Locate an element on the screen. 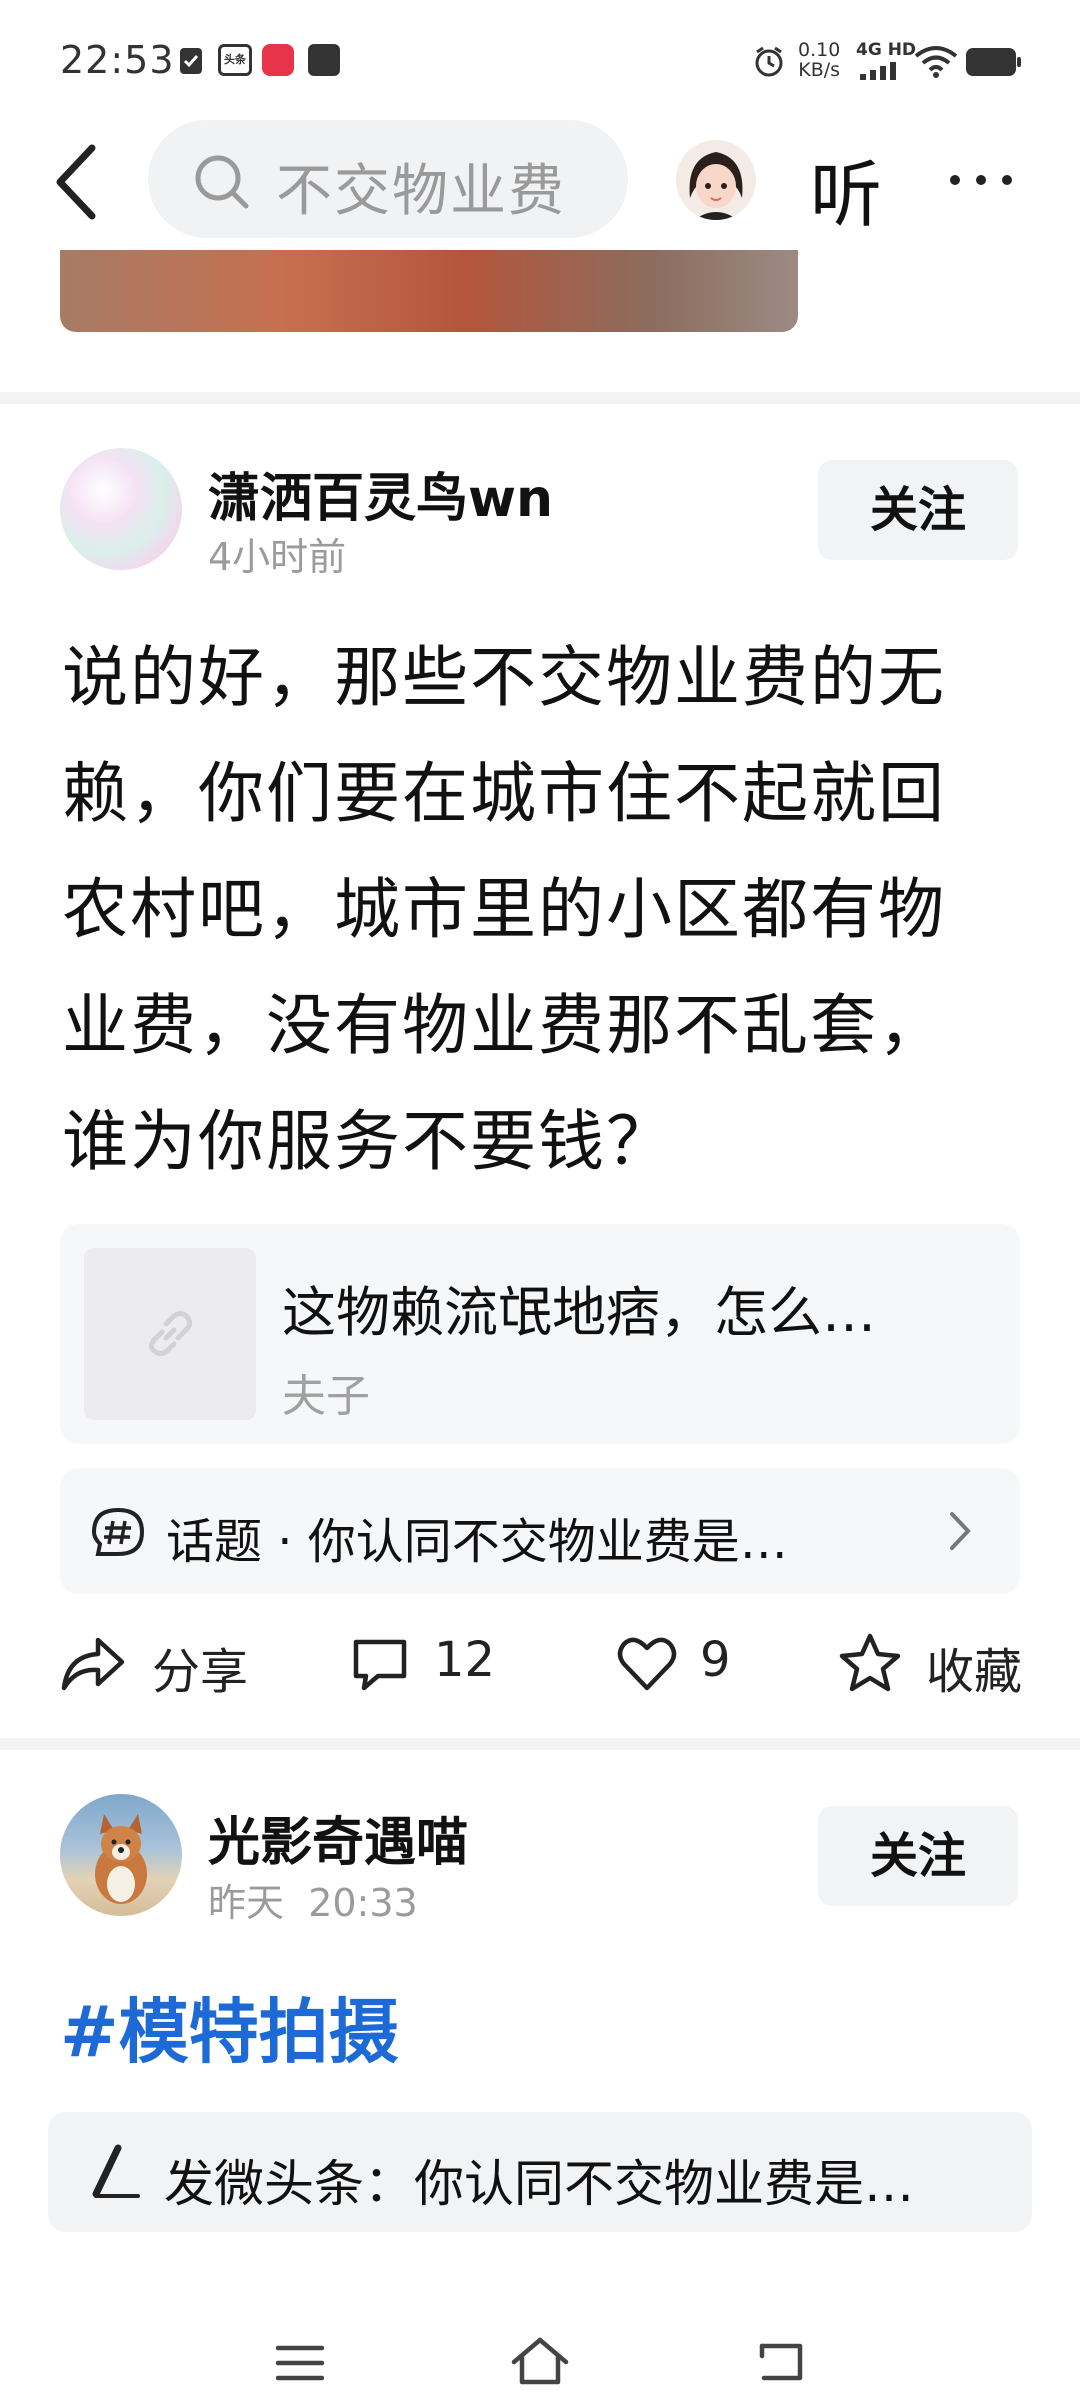 Image resolution: width=1080 pixels, height=2408 pixels. post-author-name: 潇洒百灵鸟wn is located at coordinates (380, 493).